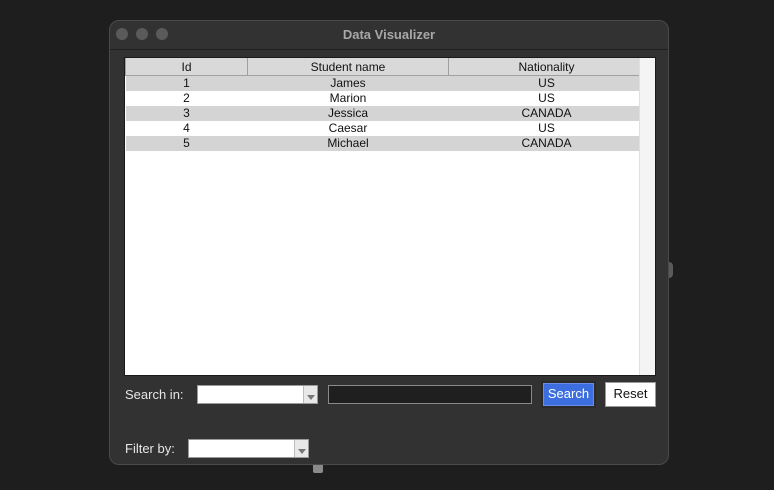 This screenshot has width=774, height=490. Describe the element at coordinates (150, 448) in the screenshot. I see `filter-by-label: Filter by:` at that location.